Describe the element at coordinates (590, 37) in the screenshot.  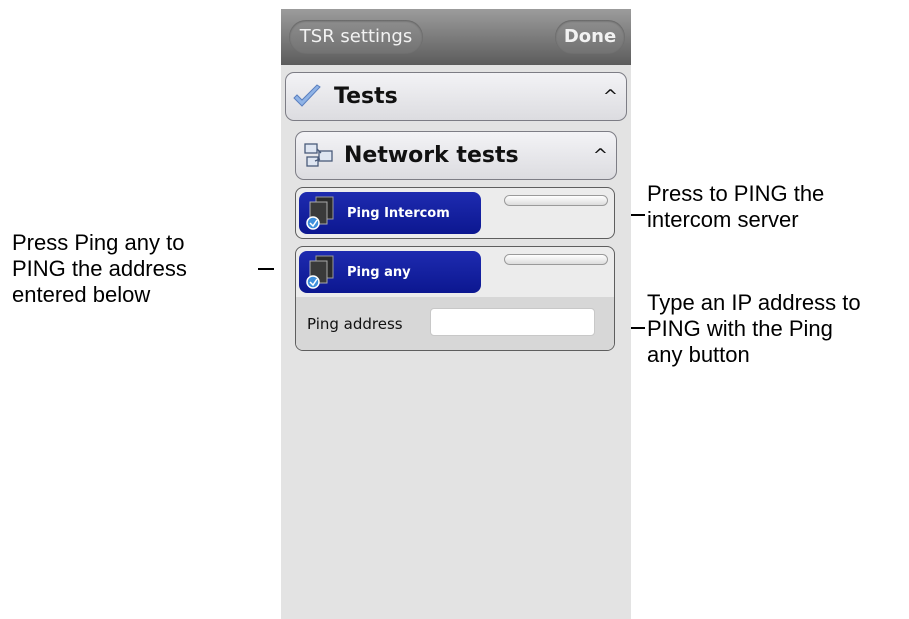
I see `done-button: Done` at that location.